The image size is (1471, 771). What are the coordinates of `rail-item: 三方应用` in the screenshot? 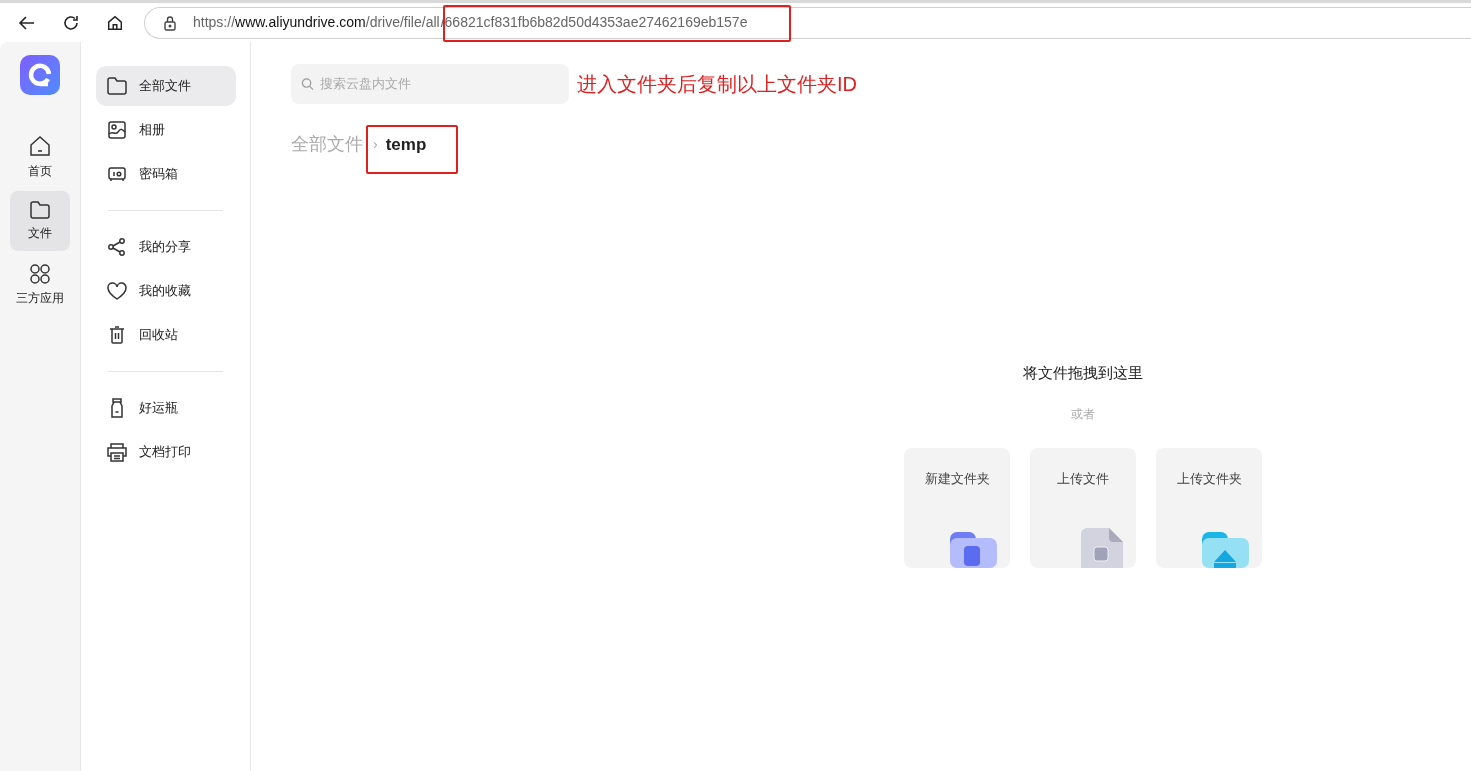 It's located at (40, 285).